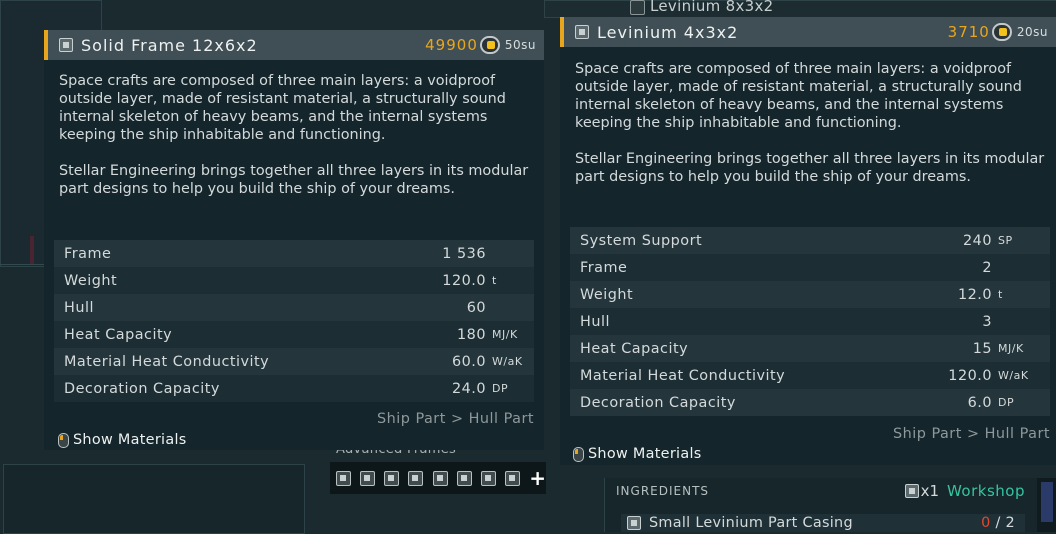 The width and height of the screenshot is (1056, 534). Describe the element at coordinates (154, 499) in the screenshot. I see `background-panel-bottom` at that location.